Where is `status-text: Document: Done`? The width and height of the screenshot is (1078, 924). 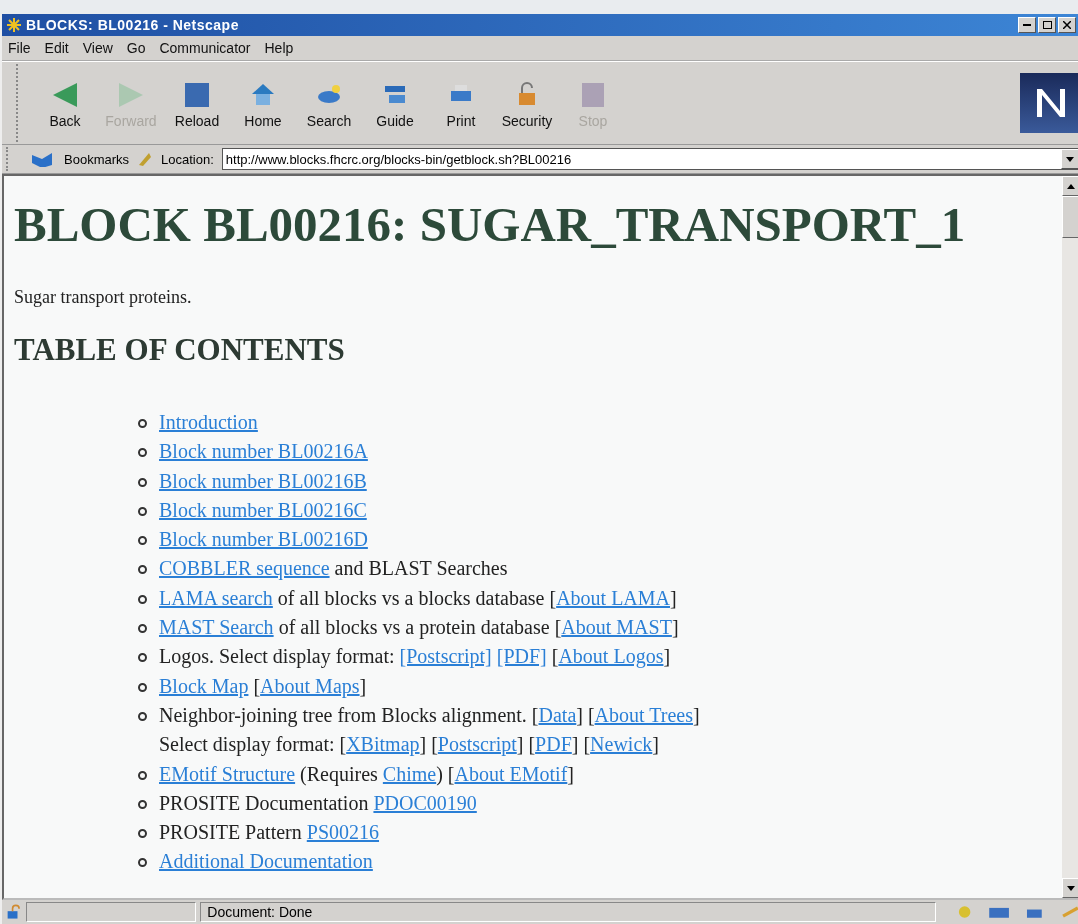 status-text: Document: Done is located at coordinates (568, 912).